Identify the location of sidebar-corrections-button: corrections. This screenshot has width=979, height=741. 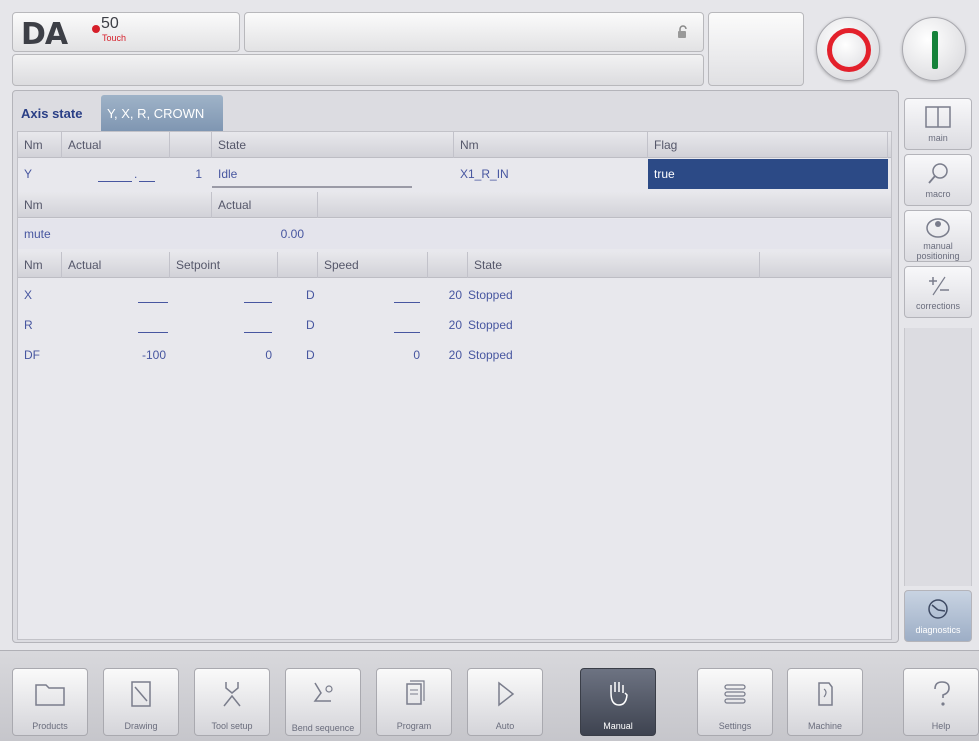
(938, 292).